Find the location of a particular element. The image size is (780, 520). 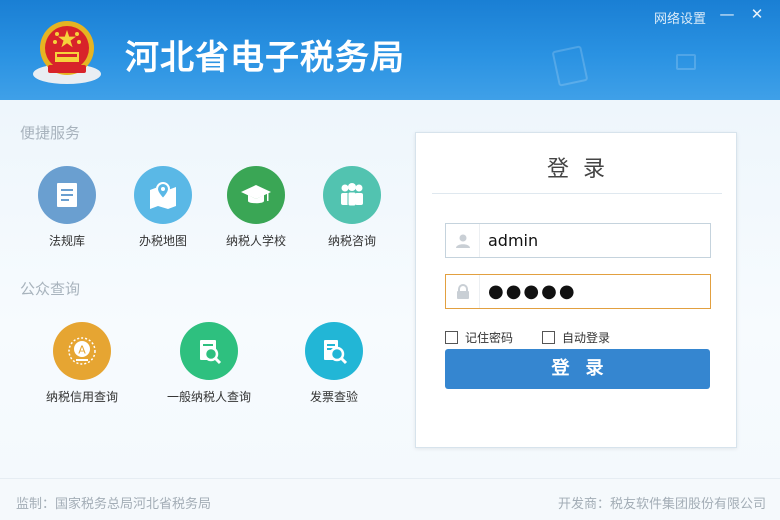

network-settings-link: 网络设置 is located at coordinates (680, 17).